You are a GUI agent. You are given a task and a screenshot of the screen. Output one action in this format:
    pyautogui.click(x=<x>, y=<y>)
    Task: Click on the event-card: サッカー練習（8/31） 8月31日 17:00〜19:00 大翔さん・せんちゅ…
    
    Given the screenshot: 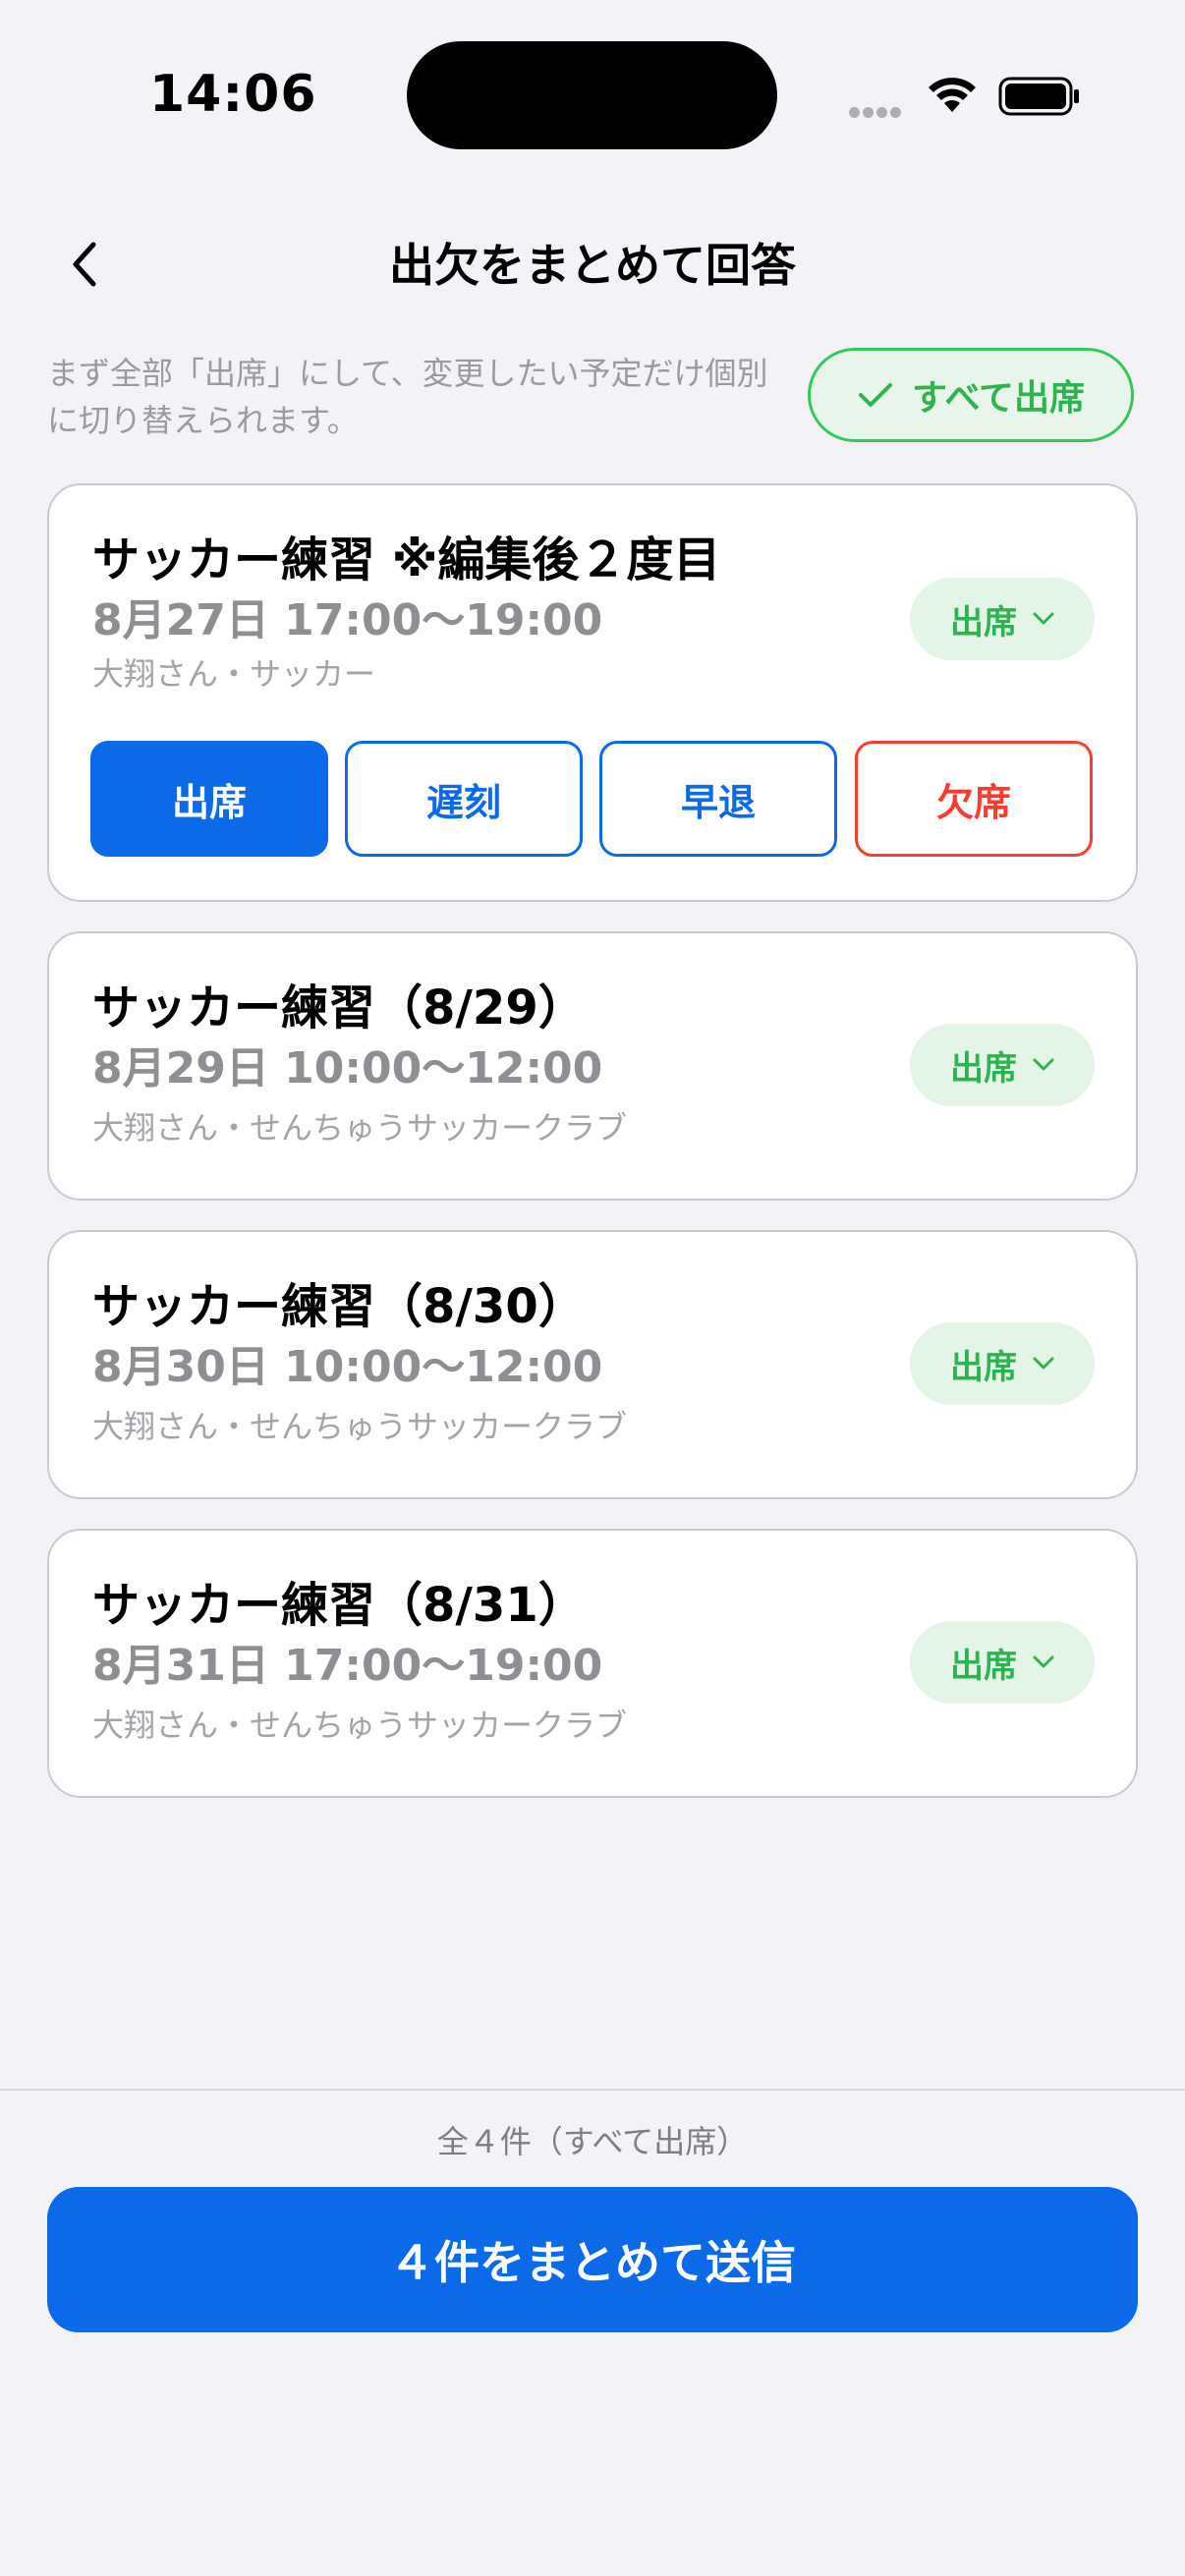 What is the action you would take?
    pyautogui.click(x=592, y=1663)
    